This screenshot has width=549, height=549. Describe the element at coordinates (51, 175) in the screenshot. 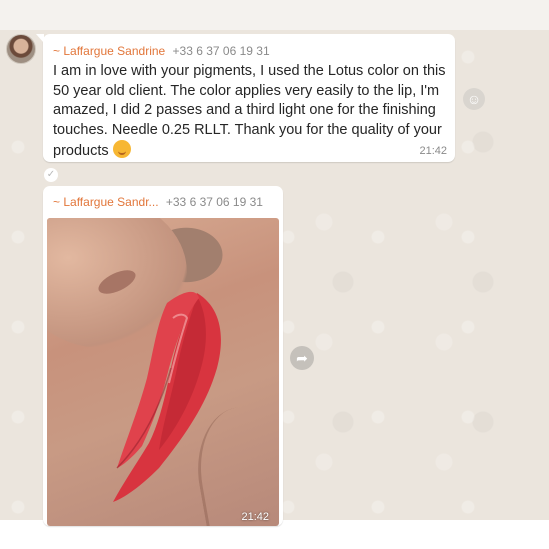

I see `check-icon: ✓` at that location.